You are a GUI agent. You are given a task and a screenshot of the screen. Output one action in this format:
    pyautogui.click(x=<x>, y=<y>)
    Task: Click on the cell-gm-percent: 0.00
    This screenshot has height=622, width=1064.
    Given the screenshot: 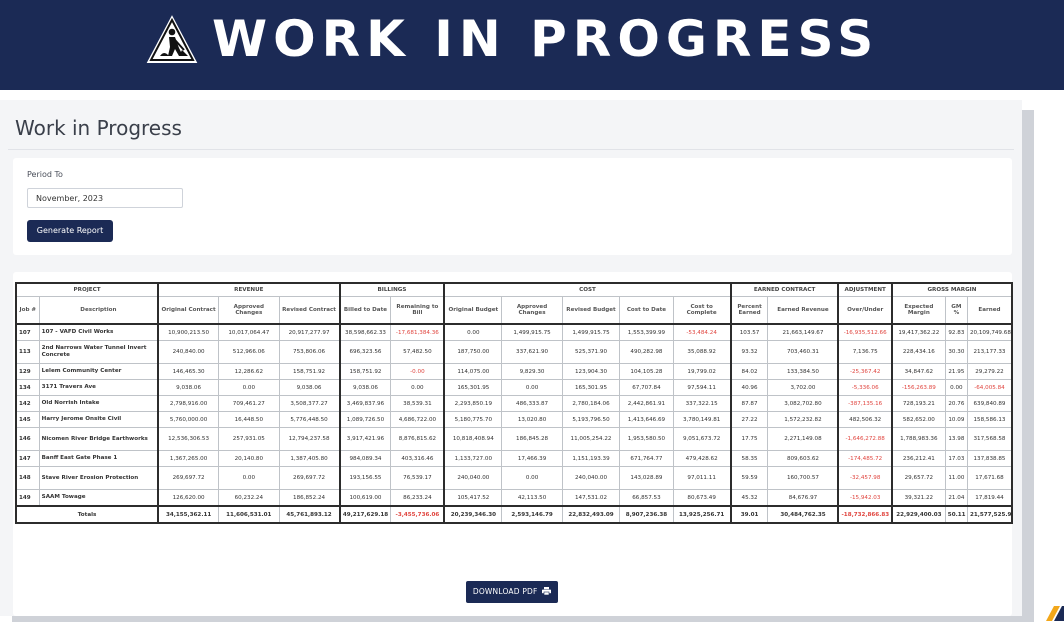 What is the action you would take?
    pyautogui.click(x=956, y=387)
    